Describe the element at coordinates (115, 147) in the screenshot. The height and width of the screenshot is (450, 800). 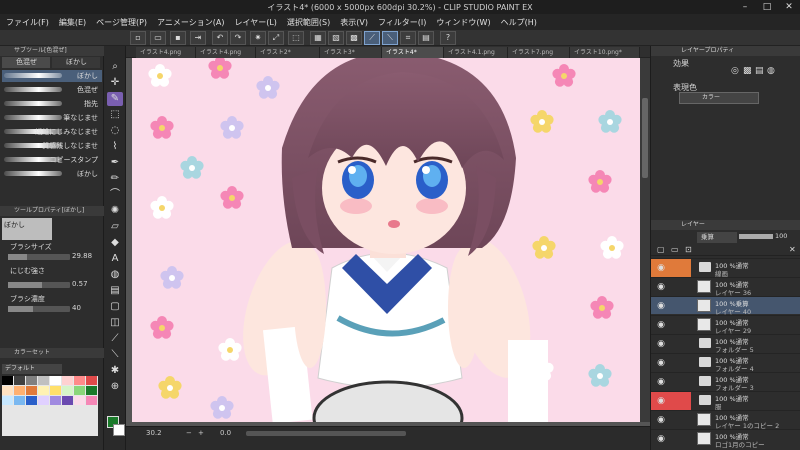
I see `eyedropper-icon: ⌇` at that location.